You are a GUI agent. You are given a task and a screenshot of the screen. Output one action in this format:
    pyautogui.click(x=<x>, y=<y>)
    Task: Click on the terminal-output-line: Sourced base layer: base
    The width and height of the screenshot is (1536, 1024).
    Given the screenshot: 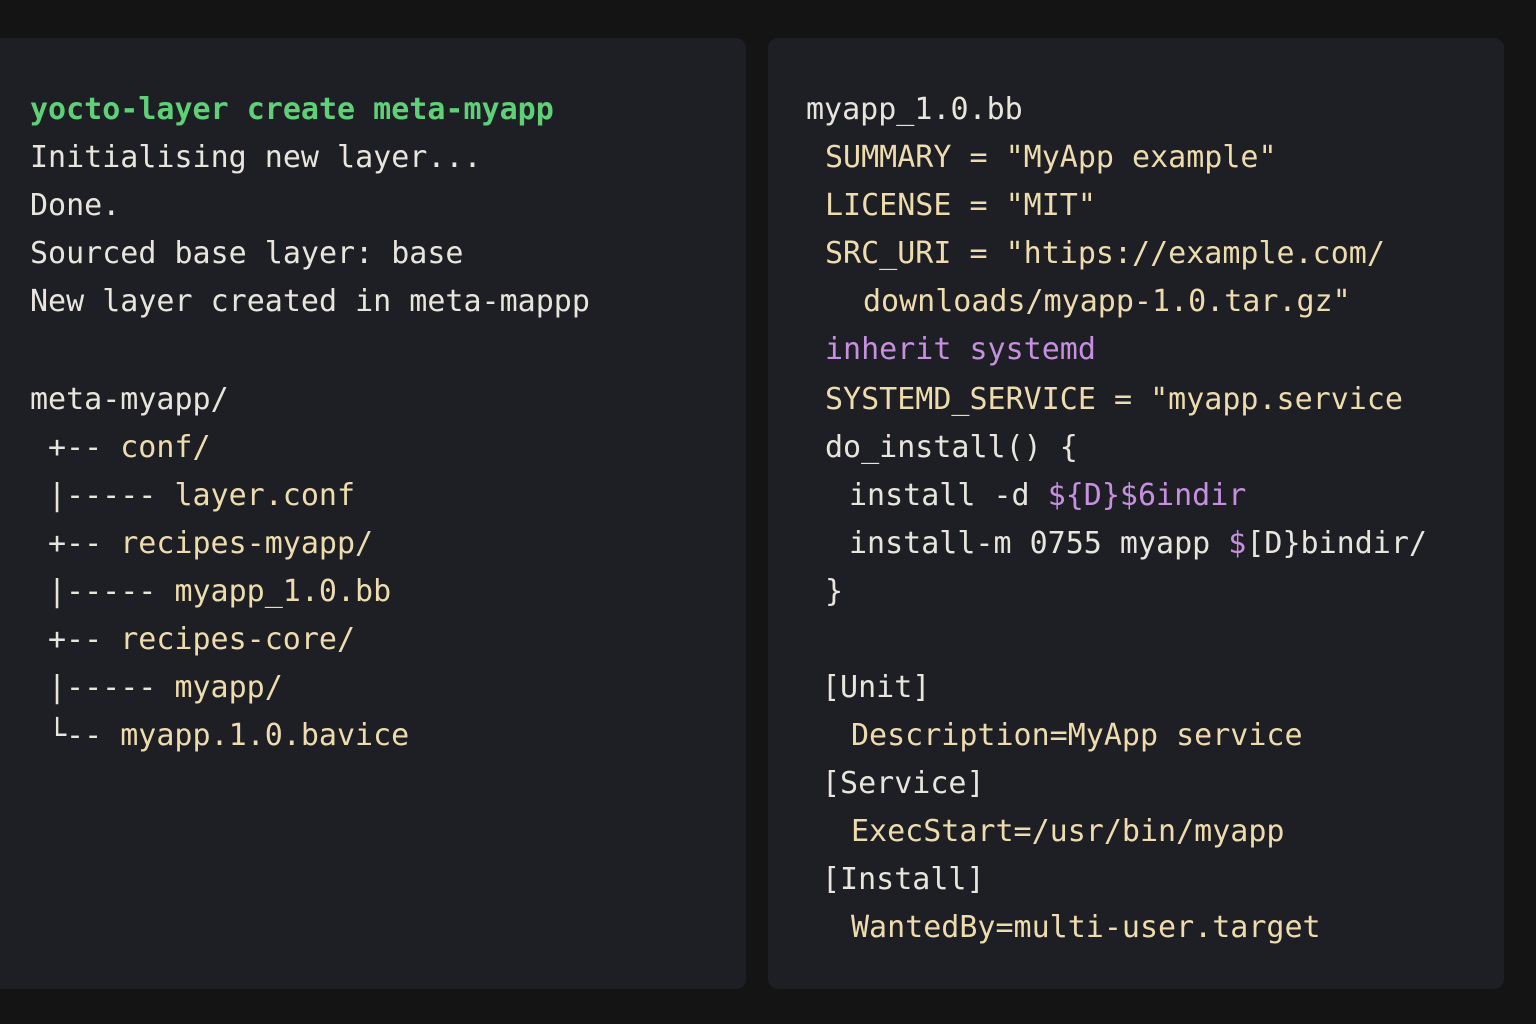 What is the action you would take?
    pyautogui.click(x=247, y=253)
    